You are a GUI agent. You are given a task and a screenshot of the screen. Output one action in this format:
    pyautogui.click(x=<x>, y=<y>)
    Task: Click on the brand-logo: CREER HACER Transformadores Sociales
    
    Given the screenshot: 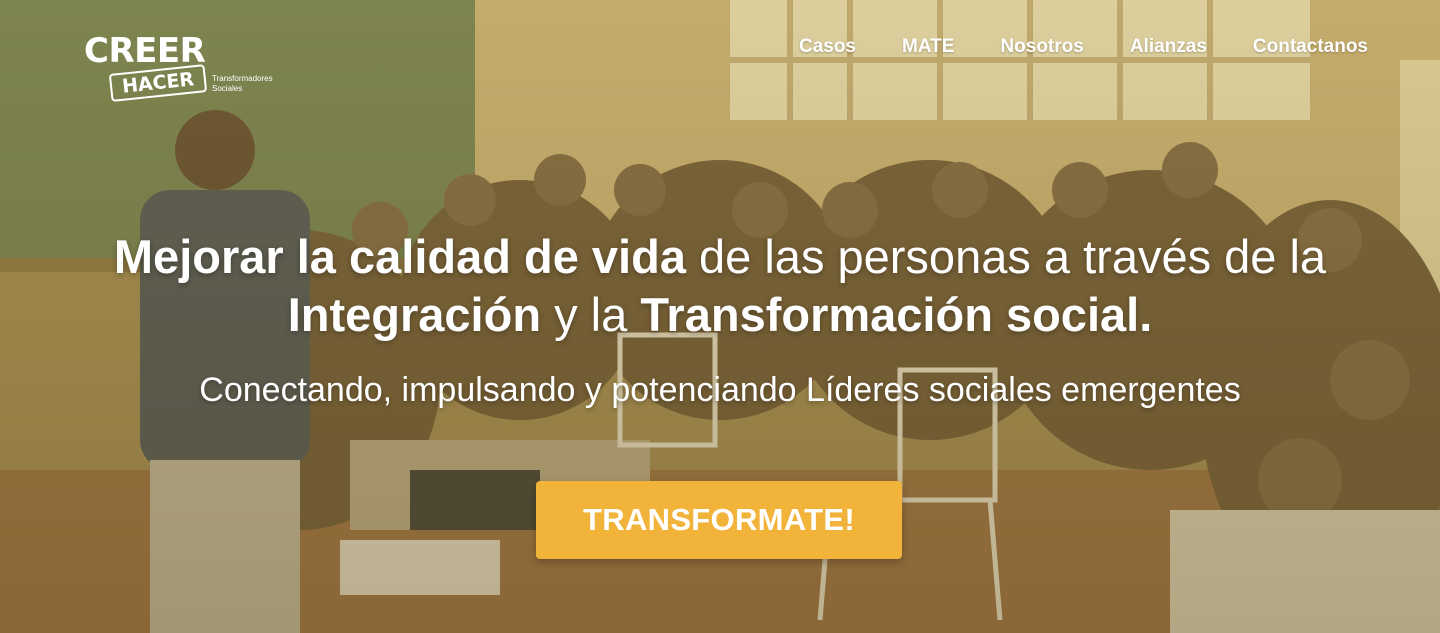 What is the action you would take?
    pyautogui.click(x=179, y=71)
    